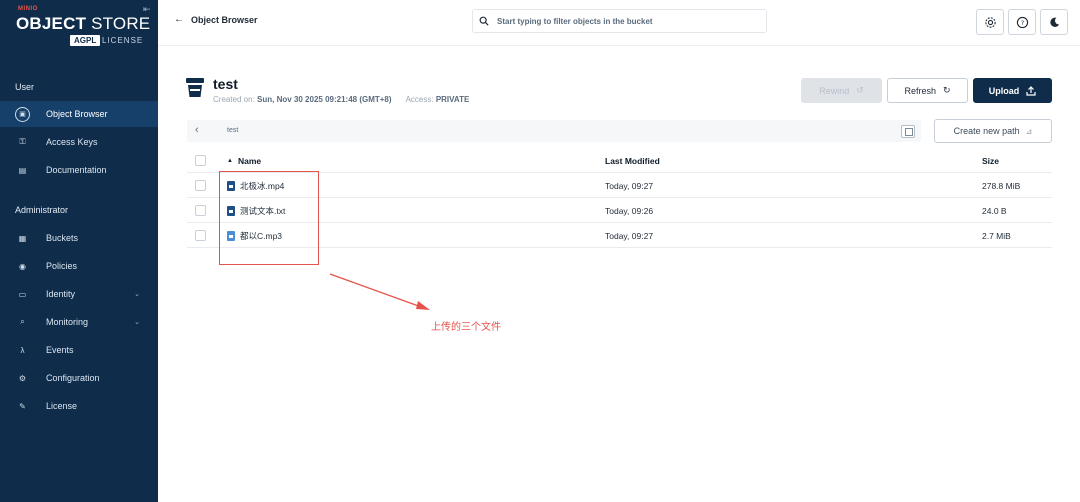 Image resolution: width=1080 pixels, height=502 pixels. I want to click on bucket-access-value: PRIVATE, so click(452, 99).